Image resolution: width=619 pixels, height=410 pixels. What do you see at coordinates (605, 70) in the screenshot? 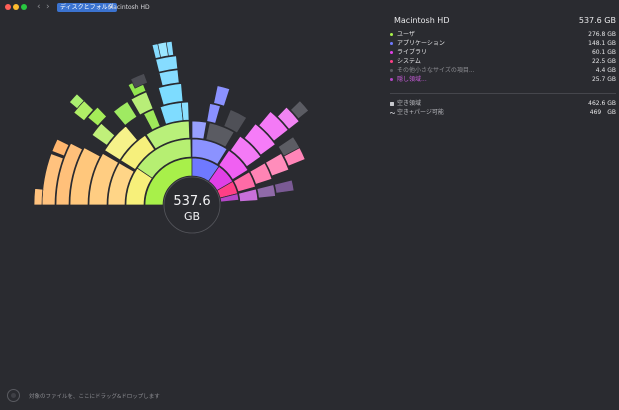
I see `item-size: 4.4 GB` at bounding box center [605, 70].